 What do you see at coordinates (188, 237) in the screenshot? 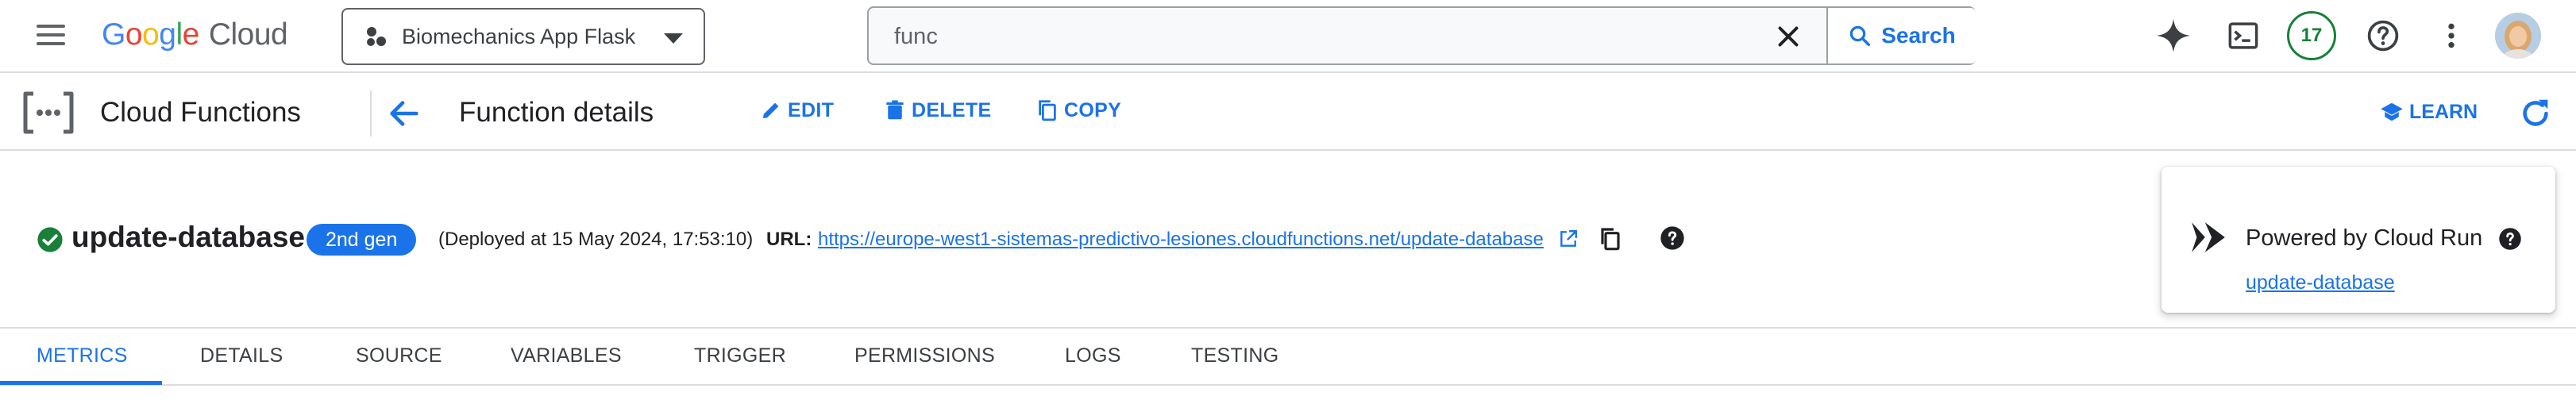
I see `function-name: update-database` at bounding box center [188, 237].